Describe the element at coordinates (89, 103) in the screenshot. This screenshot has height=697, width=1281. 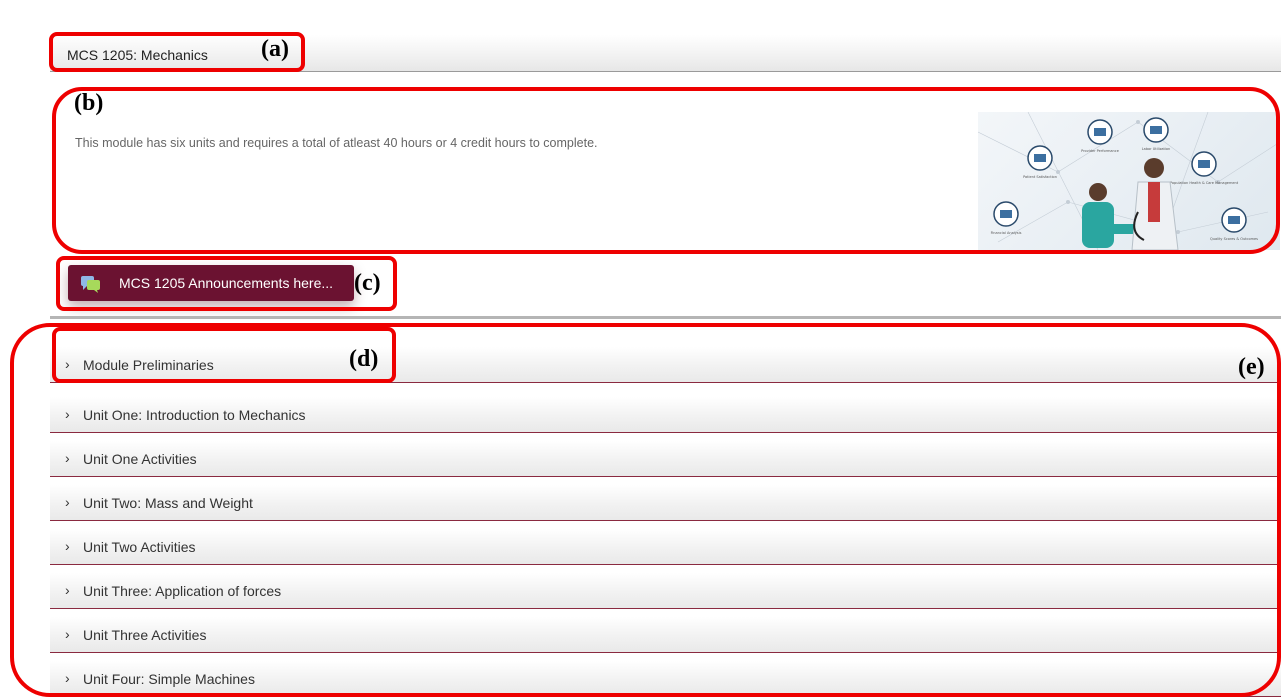
I see `annotation-label-b: (b)` at that location.